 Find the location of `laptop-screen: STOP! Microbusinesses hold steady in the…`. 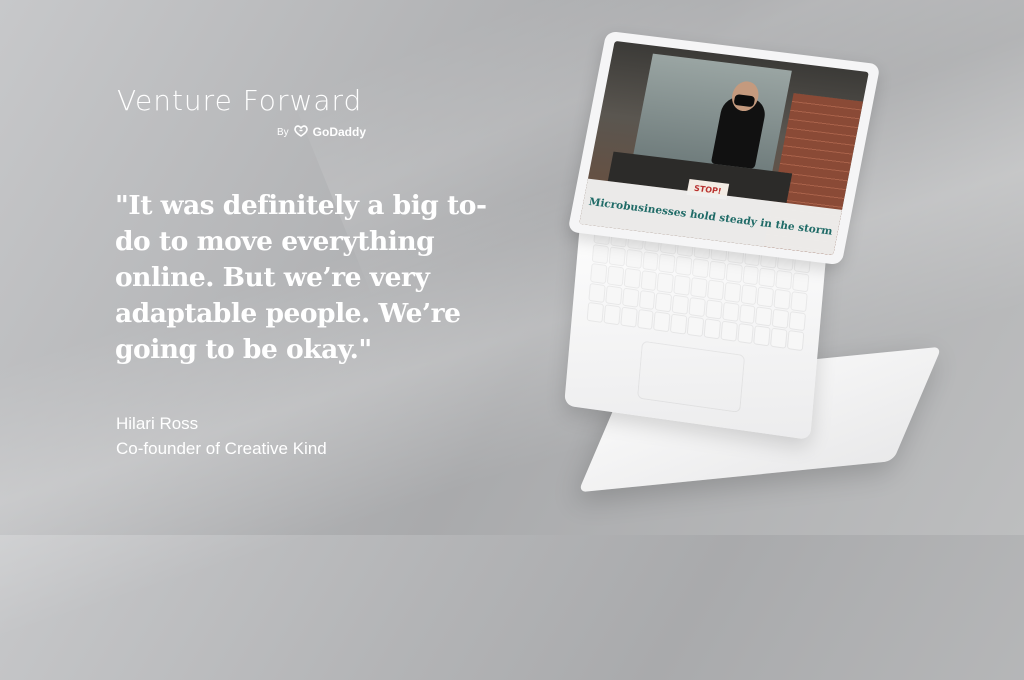

laptop-screen: STOP! Microbusinesses hold steady in the… is located at coordinates (724, 148).